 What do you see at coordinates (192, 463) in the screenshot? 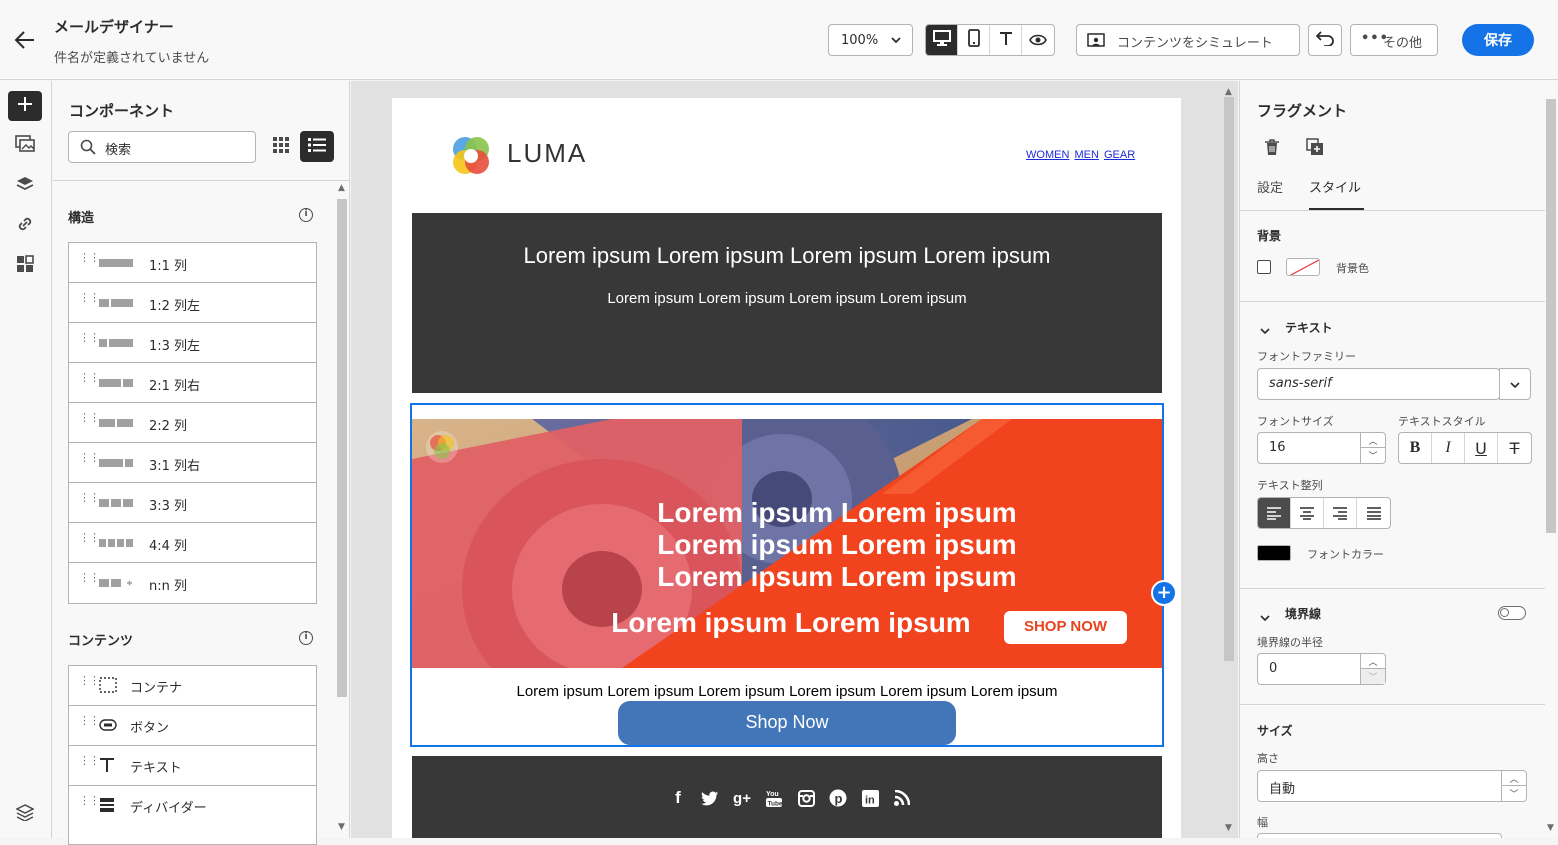
I see `structure-item: ⋮⋮ 3:1 列右` at bounding box center [192, 463].